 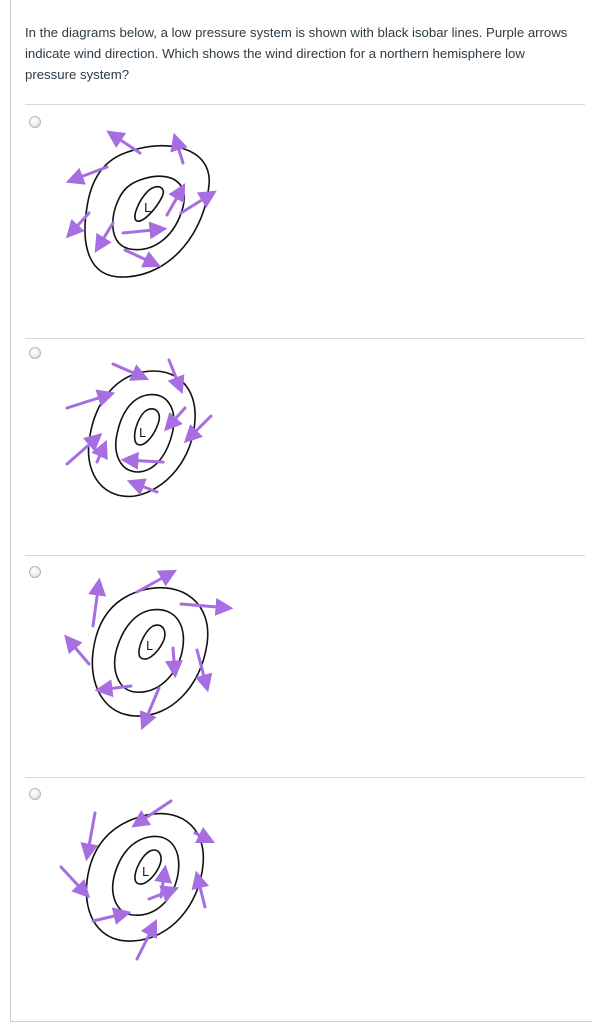 What do you see at coordinates (35, 572) in the screenshot?
I see `option-3-radio` at bounding box center [35, 572].